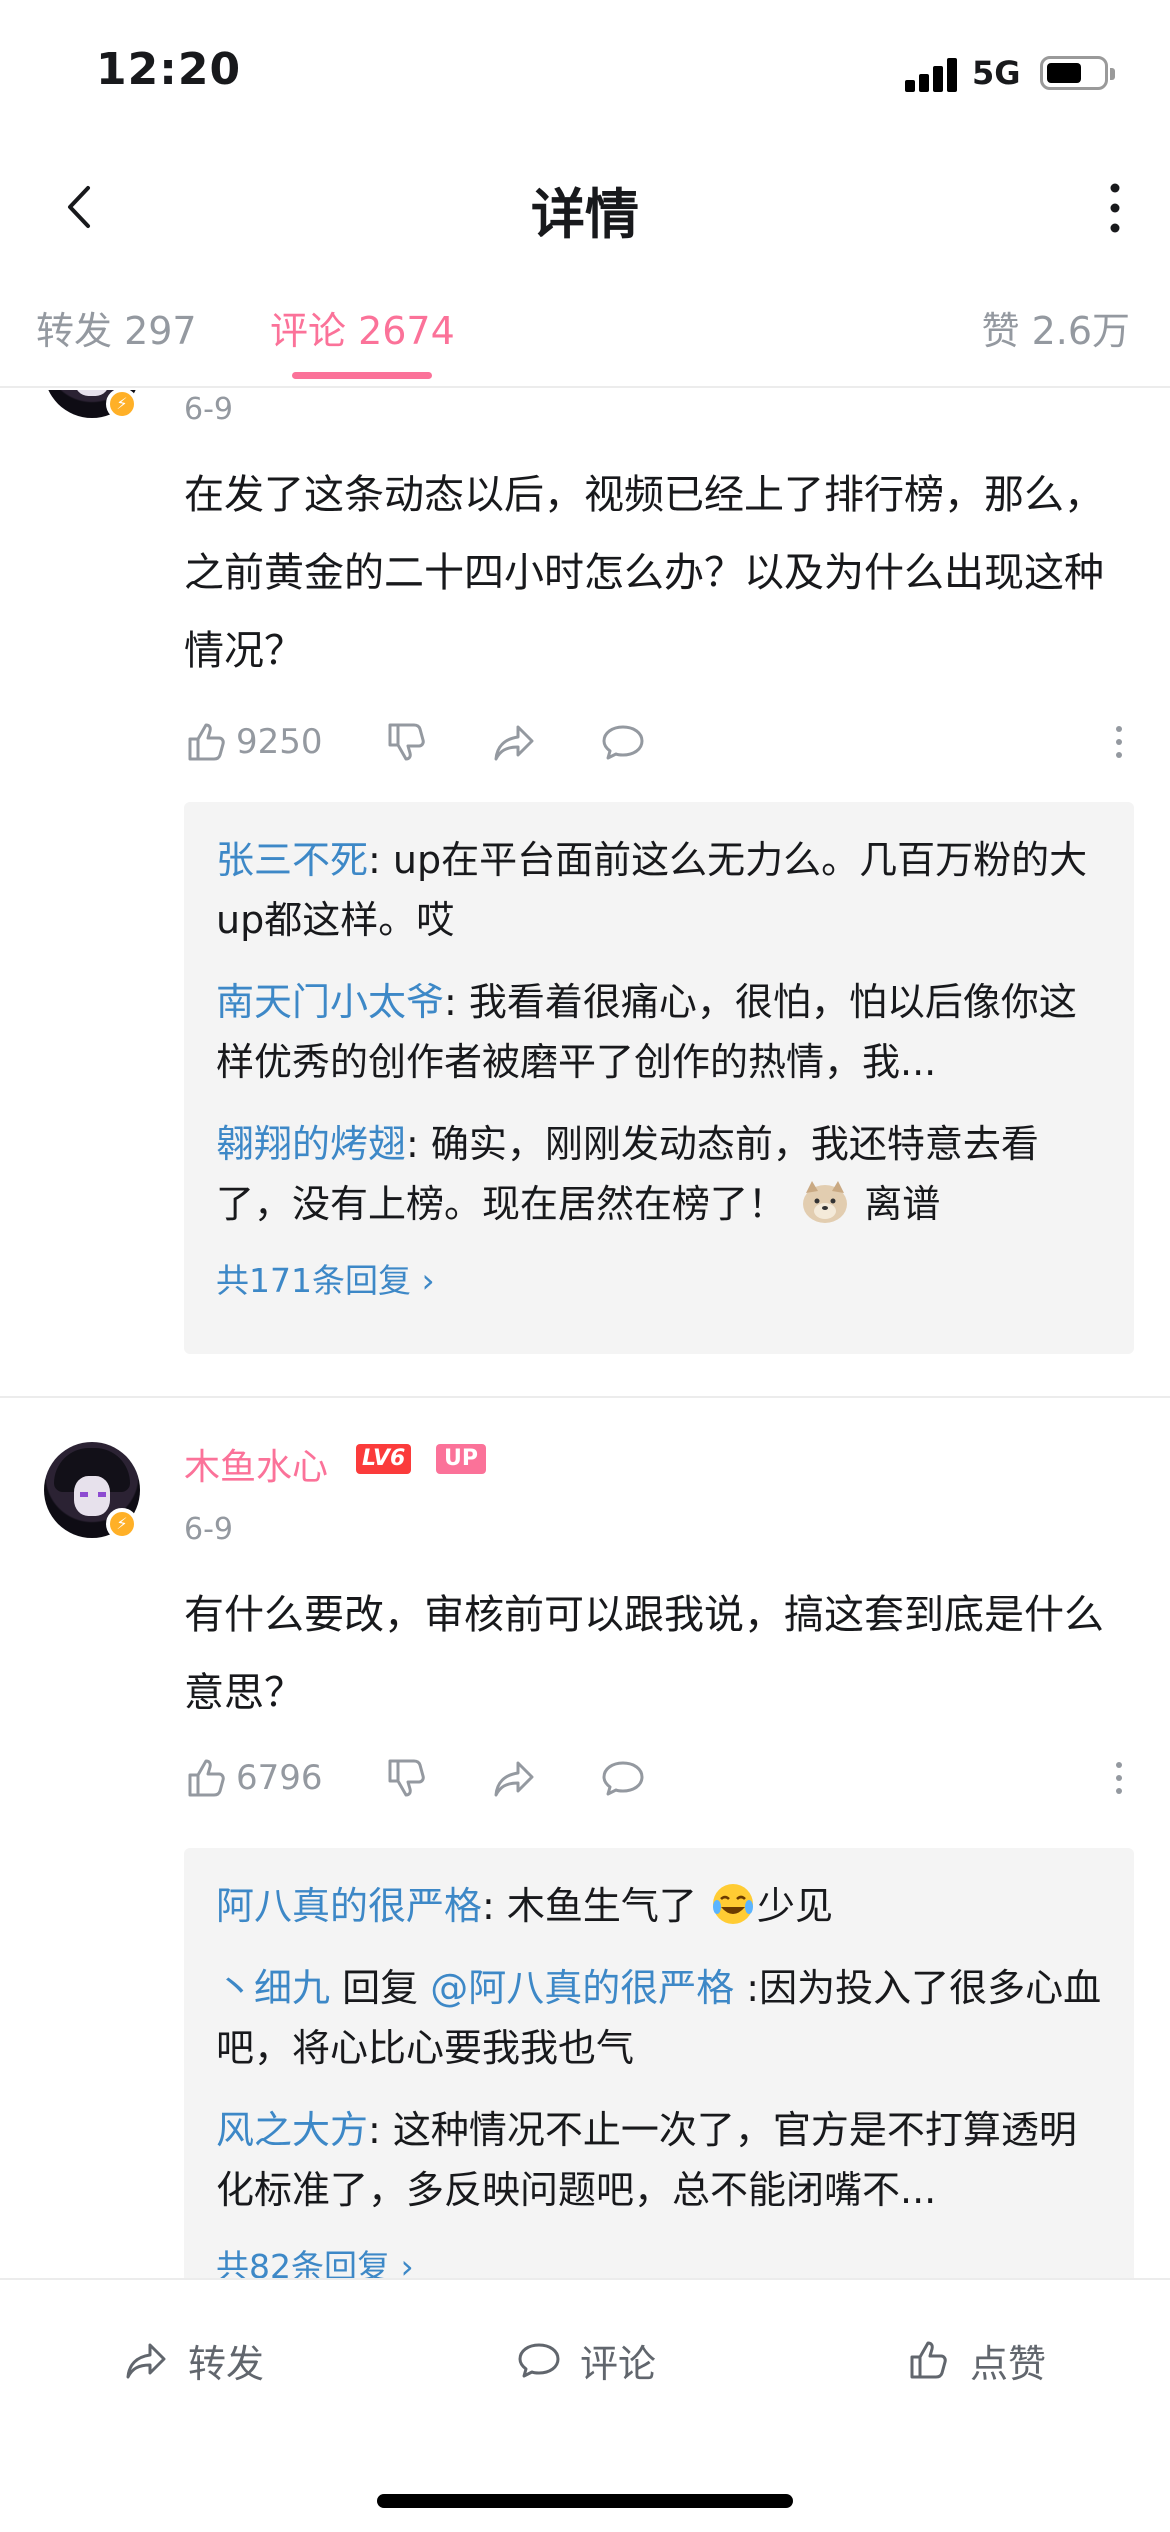 This screenshot has width=1170, height=2532. I want to click on comment-label: 评论, so click(618, 2363).